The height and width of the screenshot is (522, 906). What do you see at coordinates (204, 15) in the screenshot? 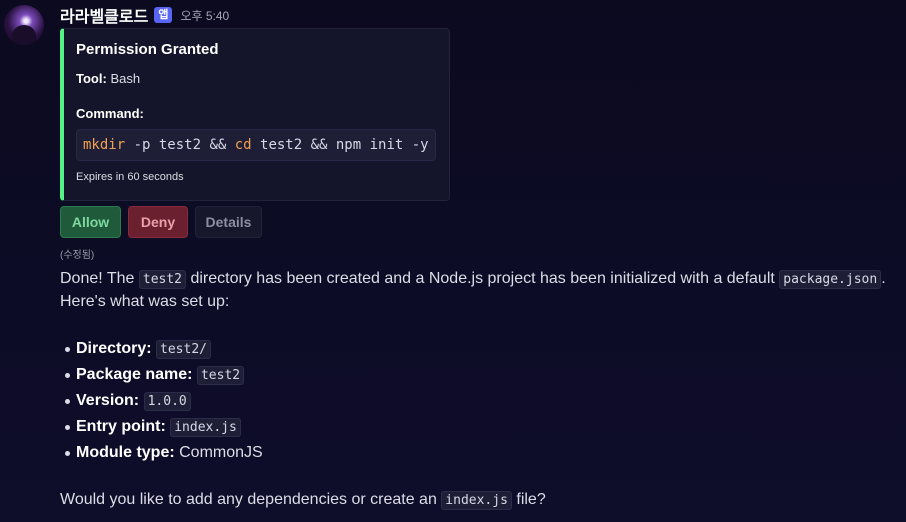
I see `timestamp: 오후 5:40` at bounding box center [204, 15].